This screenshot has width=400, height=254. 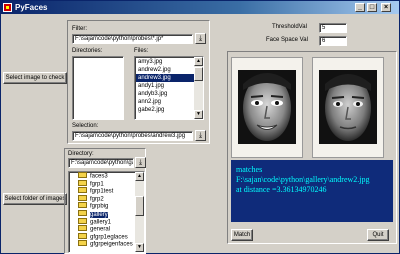 What do you see at coordinates (31, 7) in the screenshot?
I see `window-title: PyFaces` at bounding box center [31, 7].